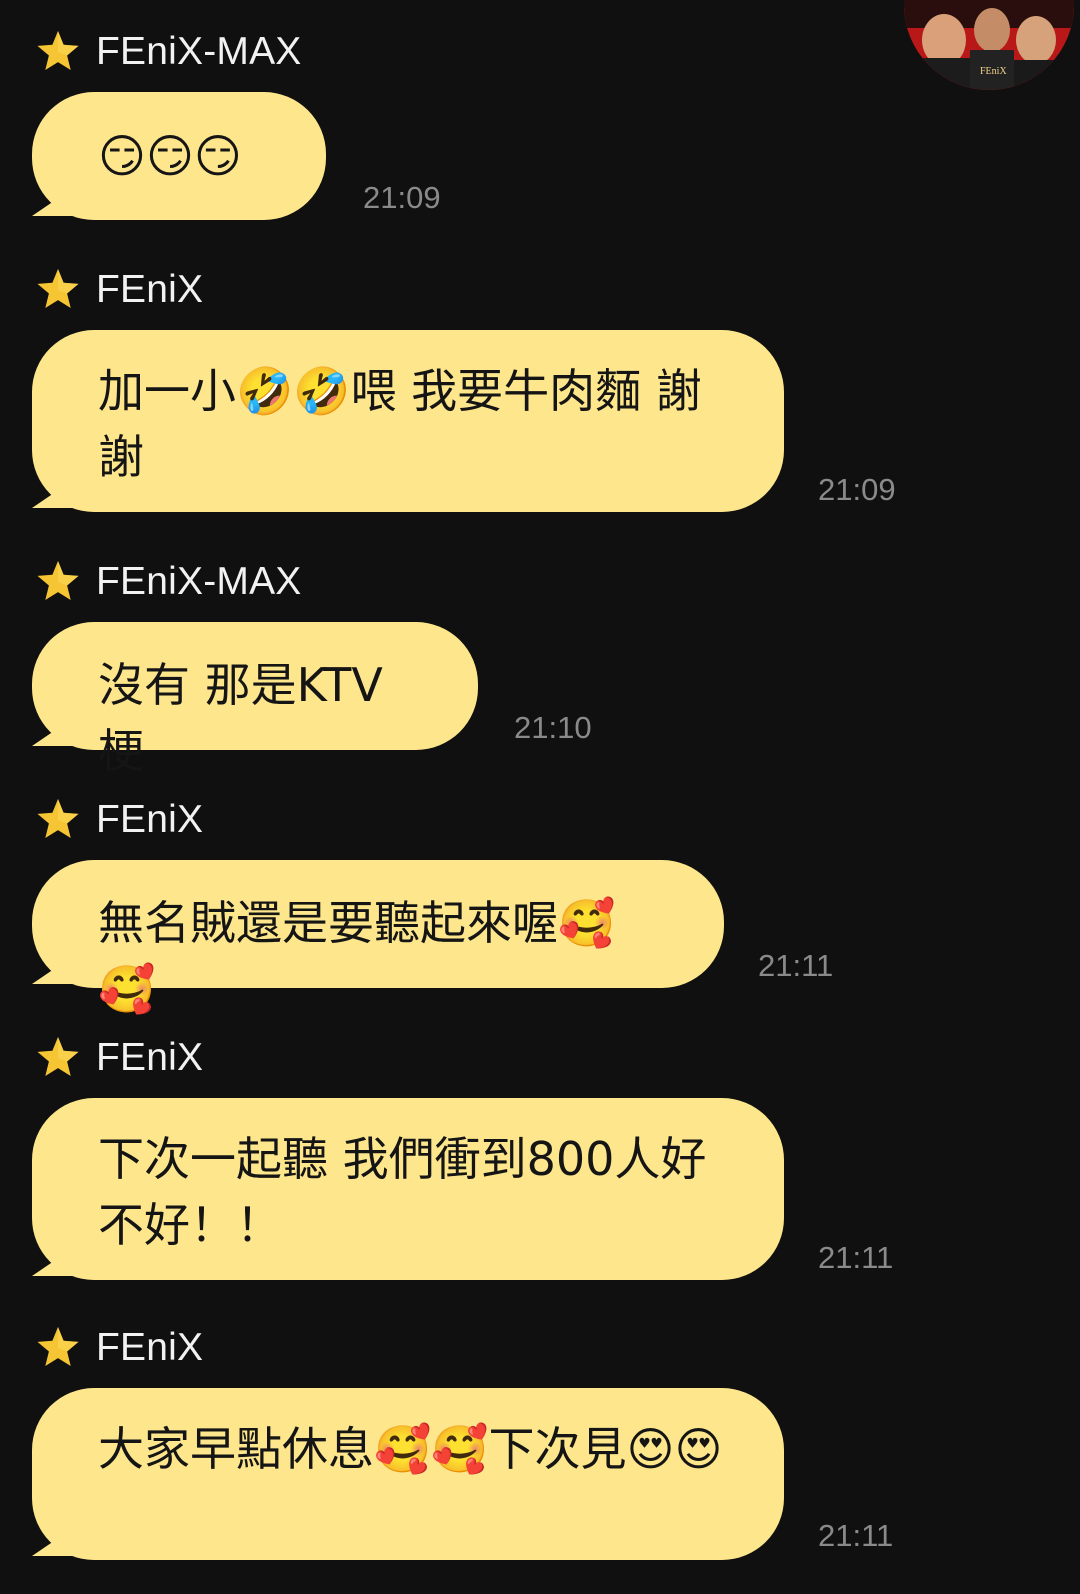  I want to click on message-bubble: 大家早點休息🥰🥰下次見😍😍, so click(408, 1474).